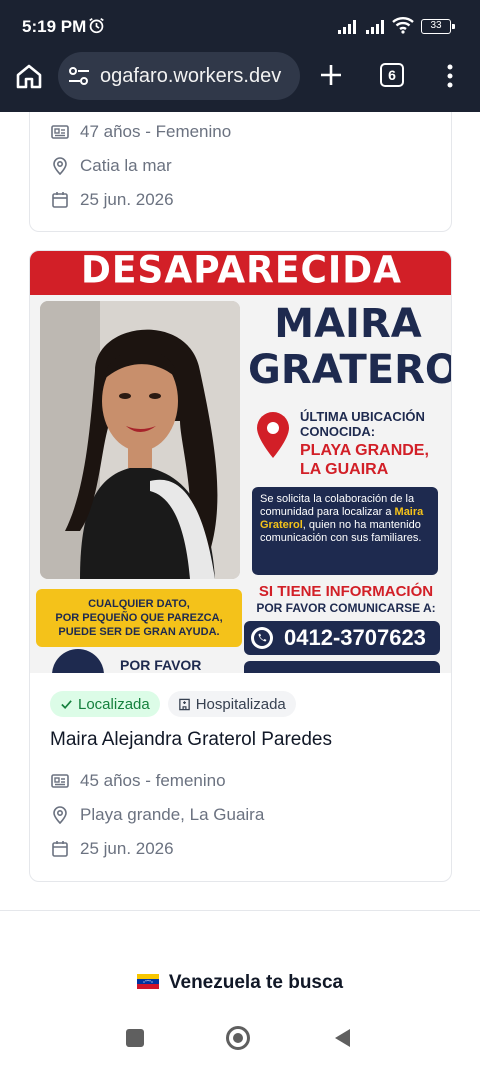 The image size is (480, 1067). I want to click on poster-phone-number: 0412-3707623, so click(355, 637).